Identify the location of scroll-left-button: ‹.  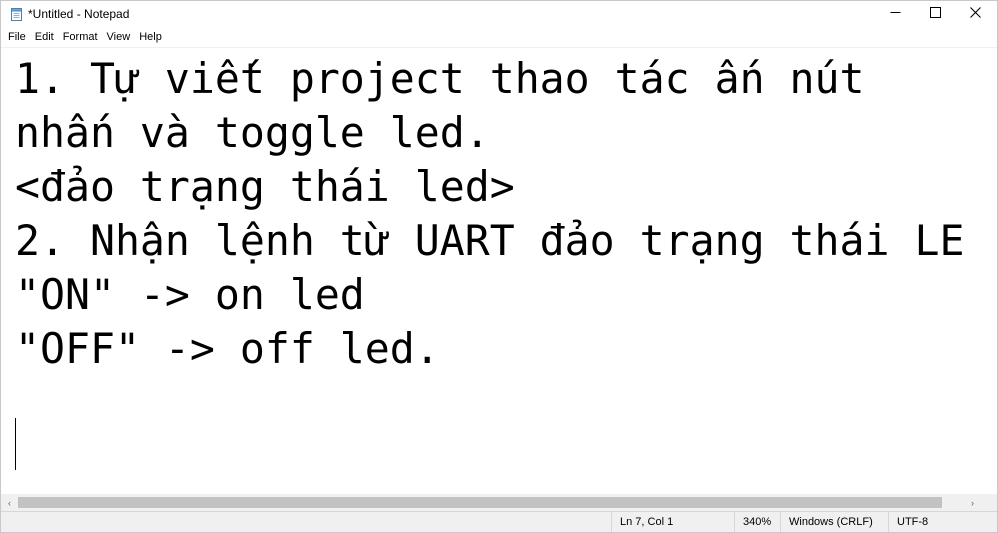
(9, 502).